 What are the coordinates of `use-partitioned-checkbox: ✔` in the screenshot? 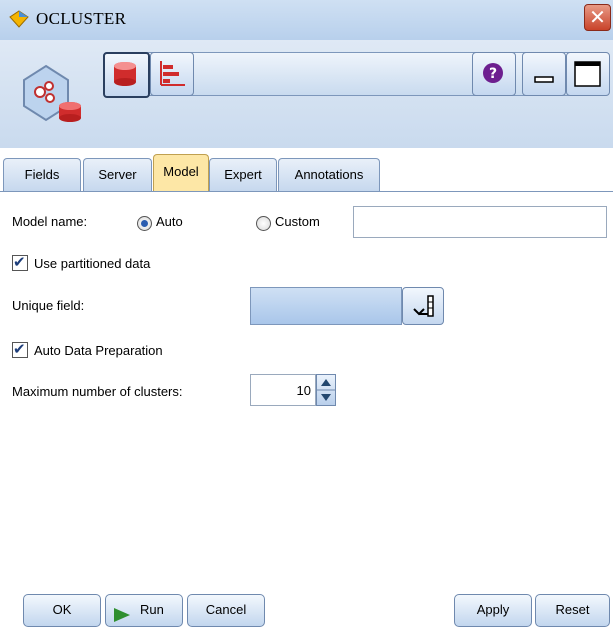 It's located at (20, 262).